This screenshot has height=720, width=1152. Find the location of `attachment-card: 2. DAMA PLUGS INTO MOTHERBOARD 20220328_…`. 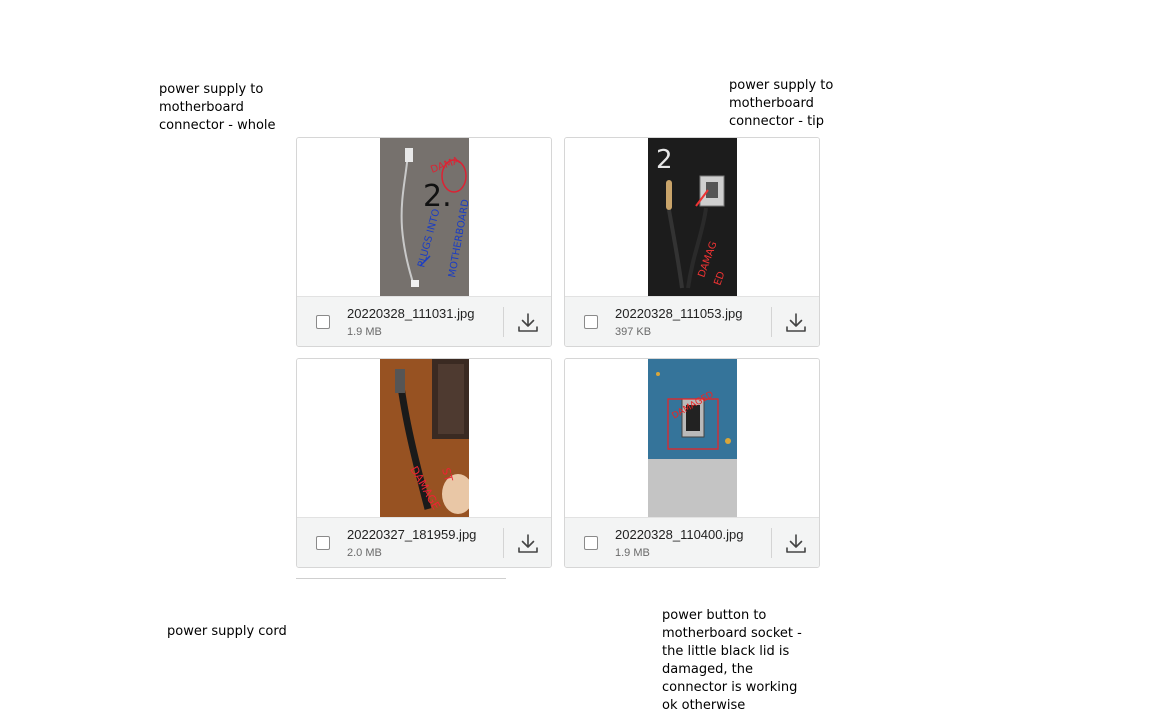

attachment-card: 2. DAMA PLUGS INTO MOTHERBOARD 20220328_… is located at coordinates (424, 242).